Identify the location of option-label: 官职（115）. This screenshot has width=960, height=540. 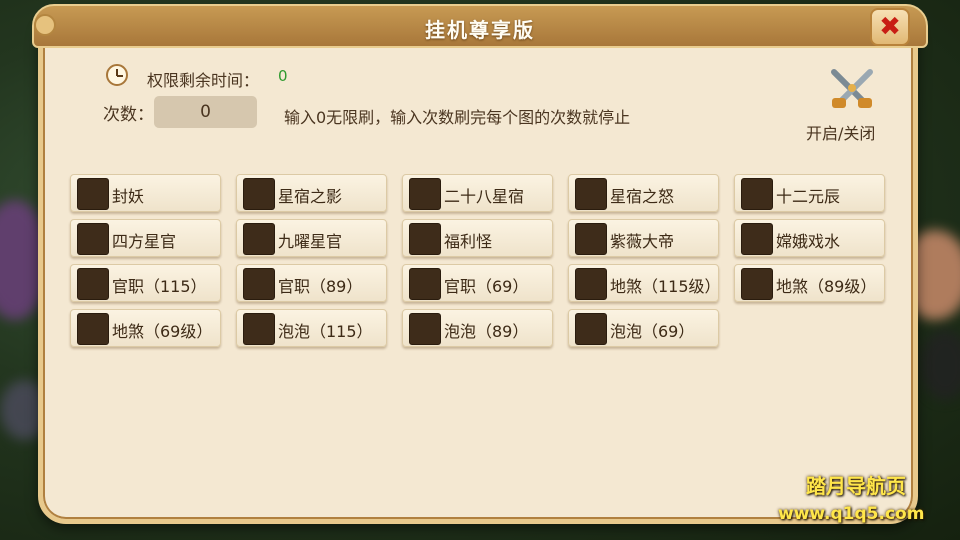
(159, 286).